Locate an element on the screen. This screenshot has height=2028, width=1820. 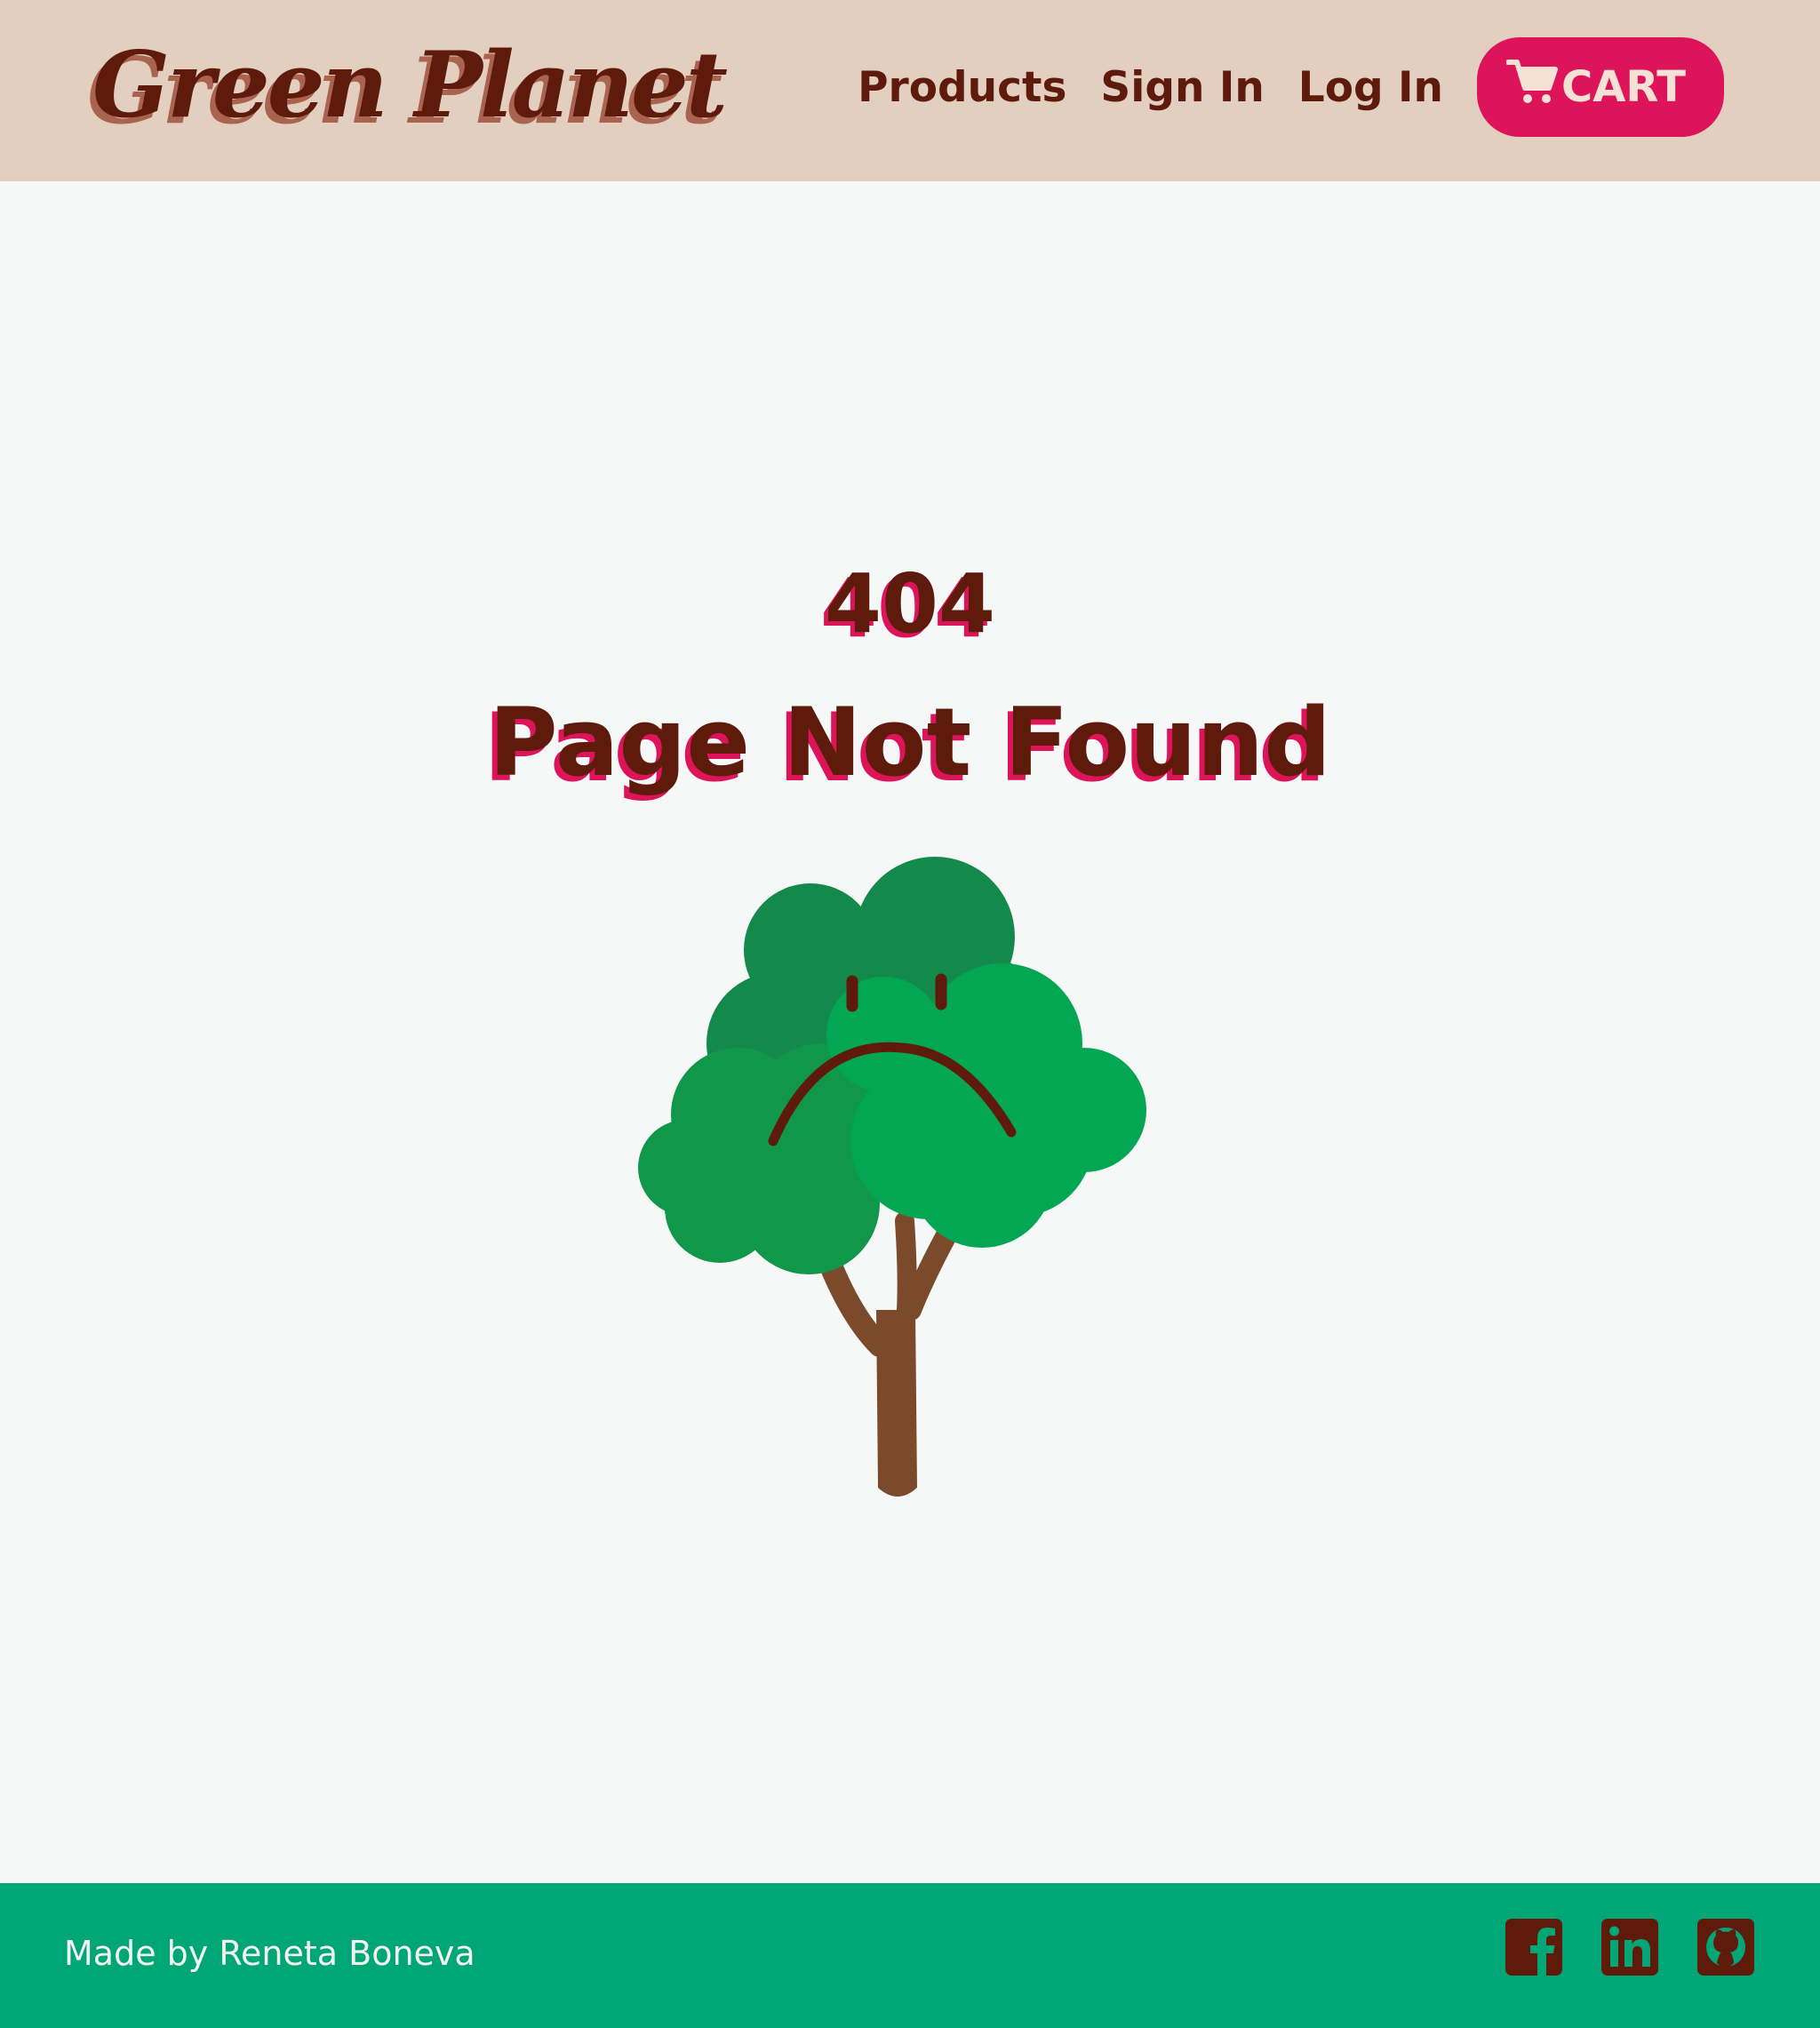
nav-products-link: Products is located at coordinates (962, 88).